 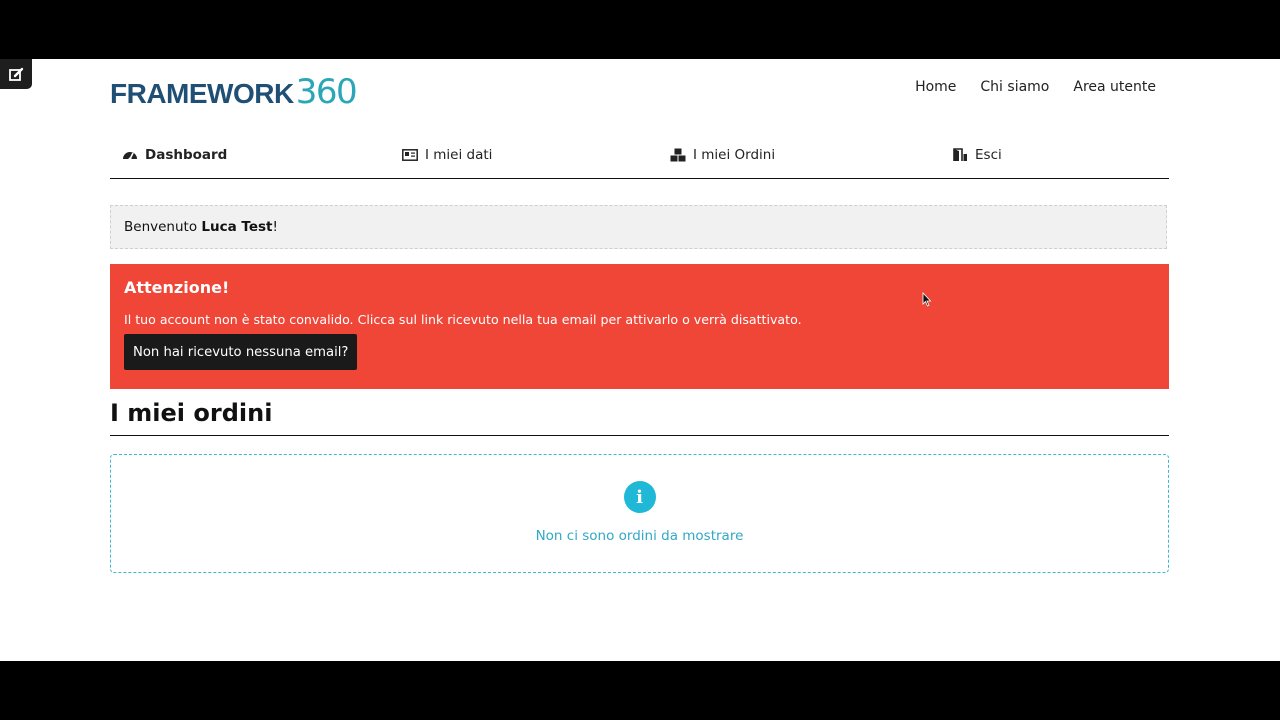 What do you see at coordinates (988, 155) in the screenshot?
I see `tab-esci-label: Esci` at bounding box center [988, 155].